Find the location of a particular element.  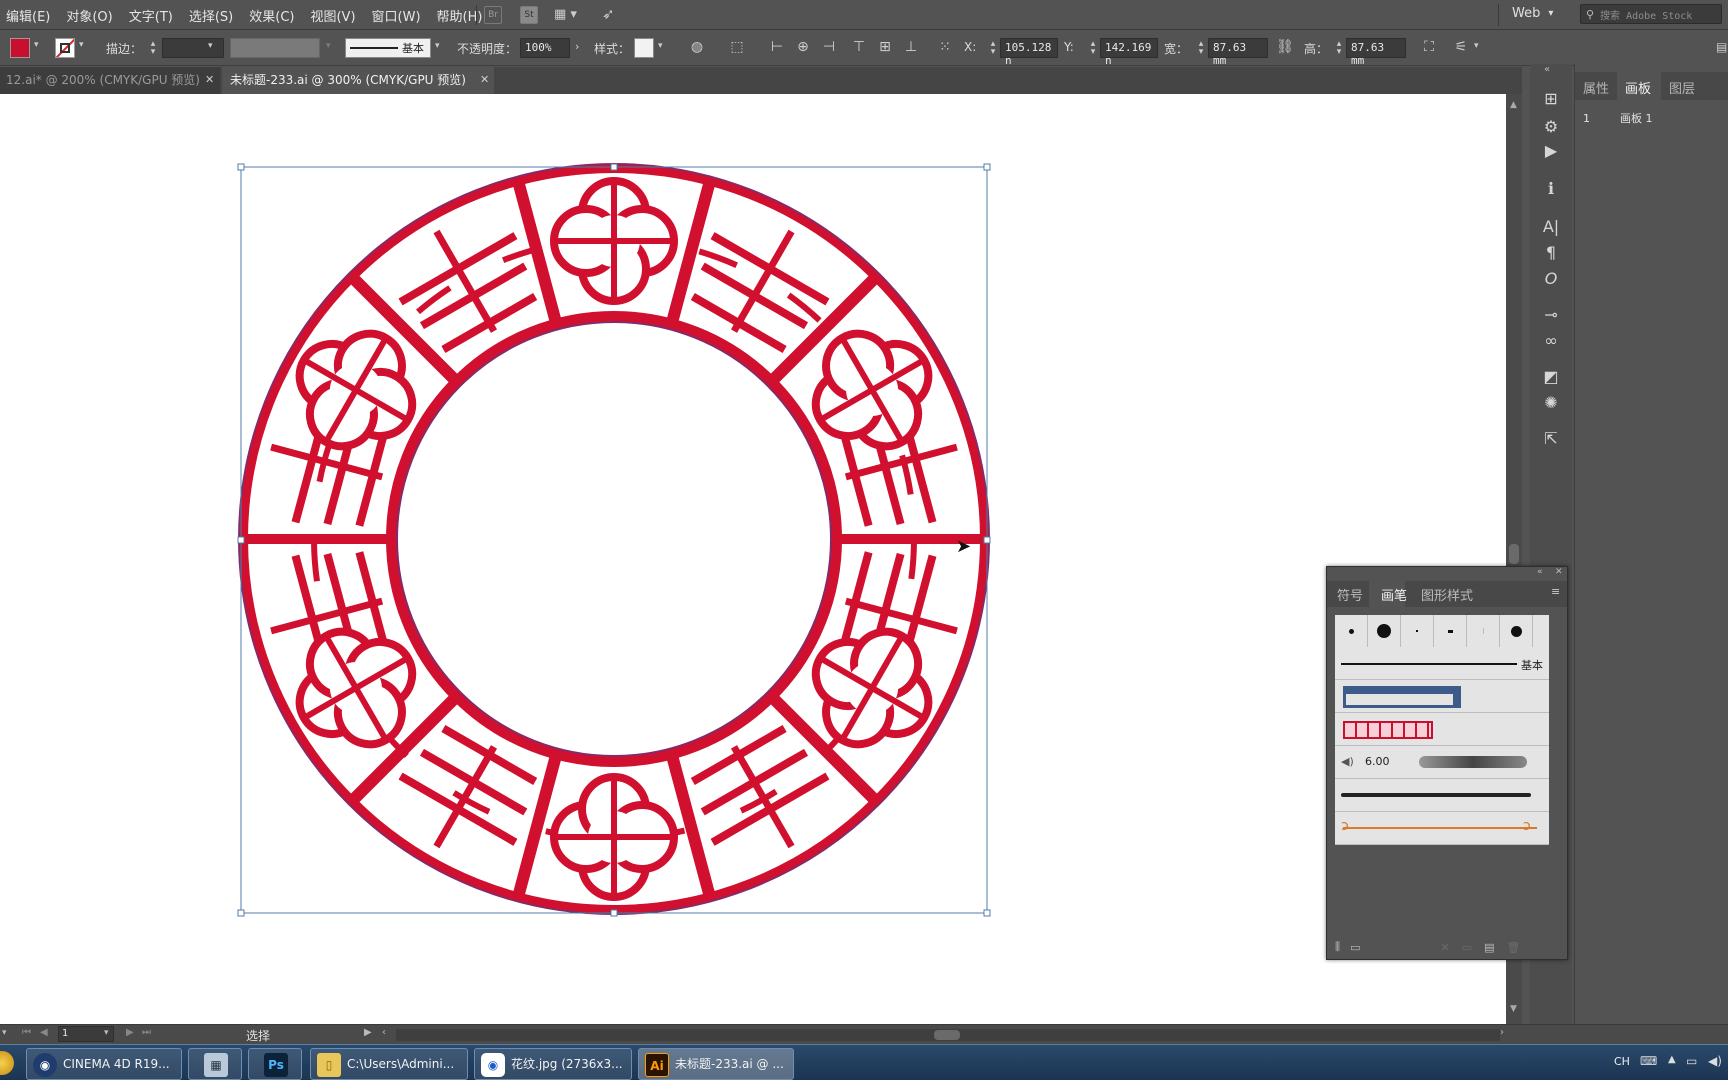

tab-artboards: 画板 is located at coordinates (1638, 87).